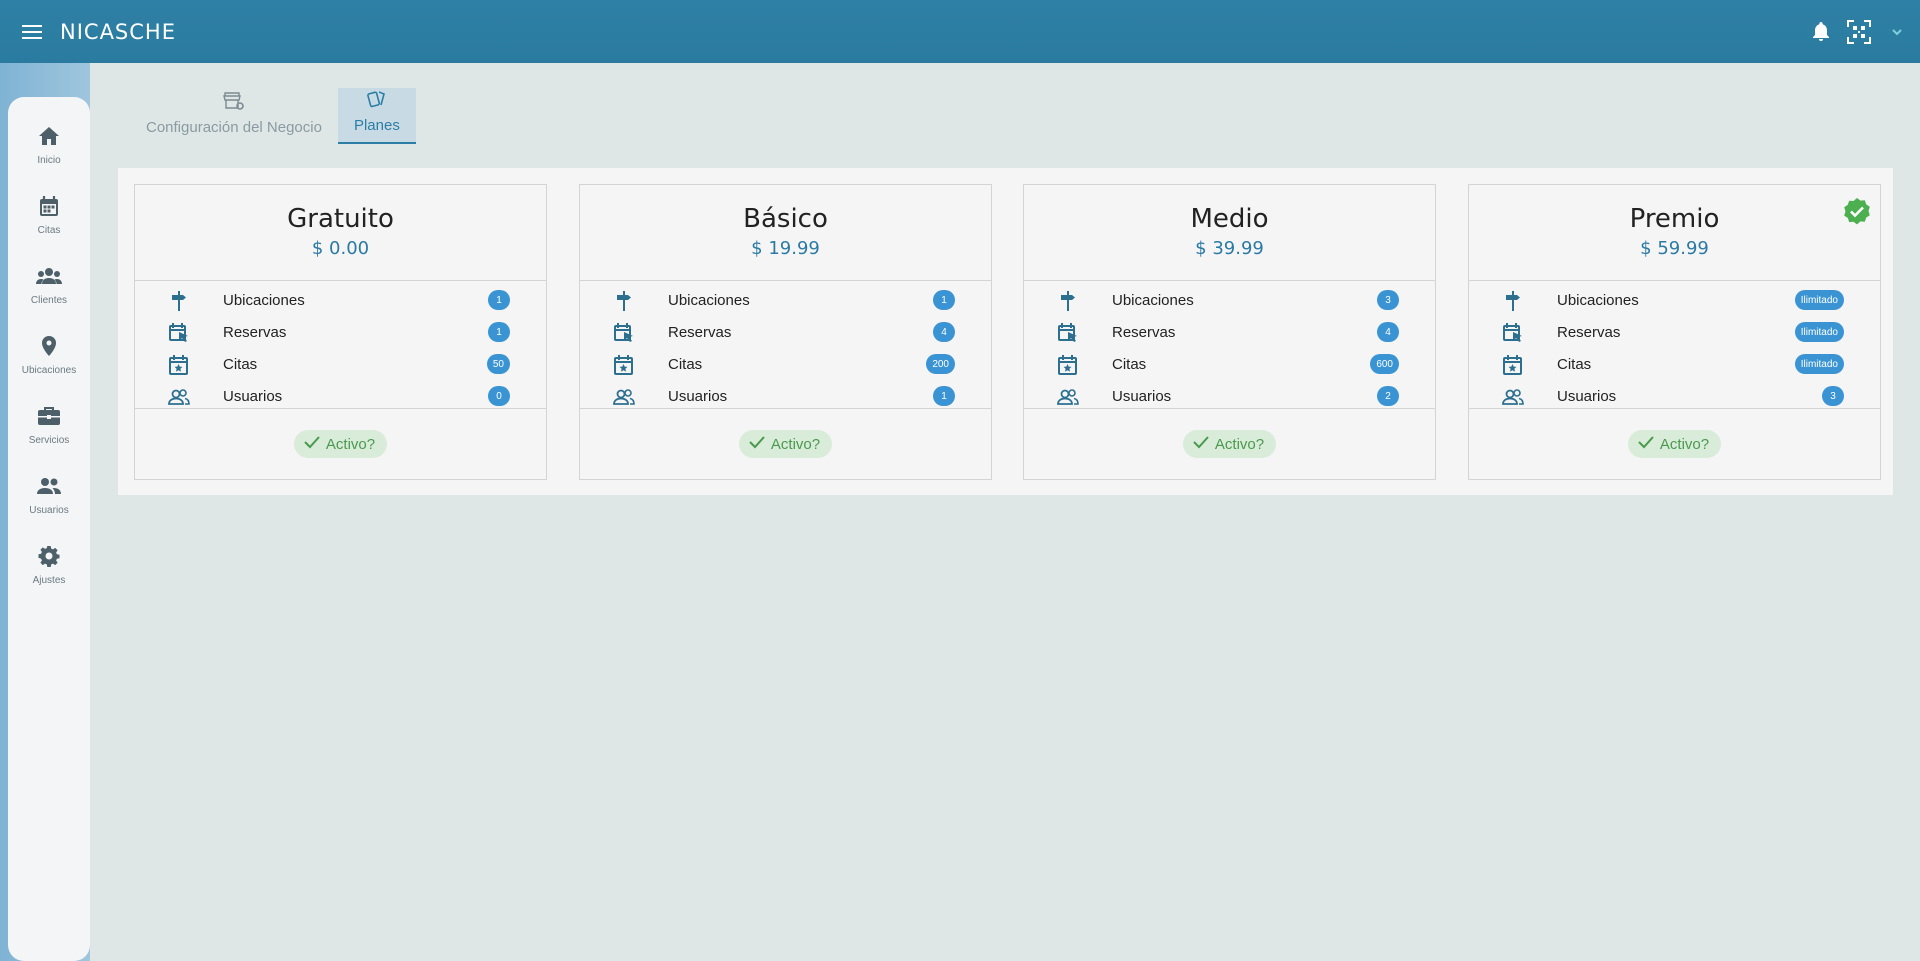  I want to click on sidebar-item-label: Ajustes, so click(49, 580).